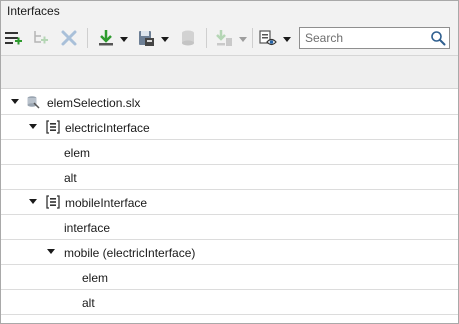  I want to click on add-element-button, so click(41, 38).